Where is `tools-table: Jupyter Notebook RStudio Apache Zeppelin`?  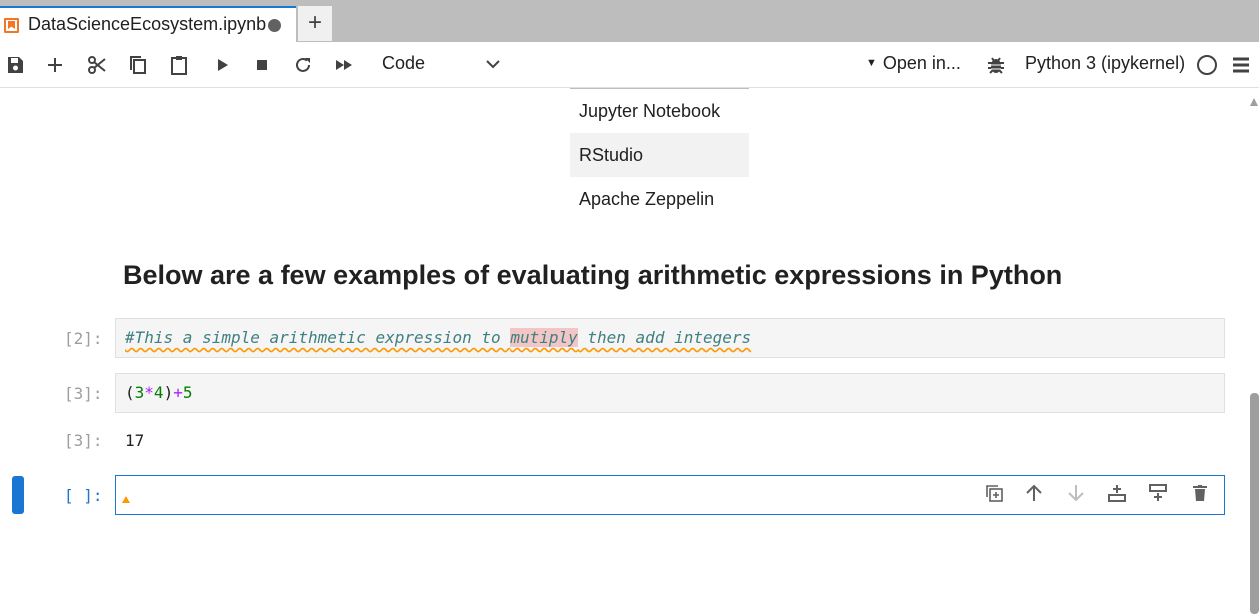
tools-table: Jupyter Notebook RStudio Apache Zeppelin is located at coordinates (659, 154).